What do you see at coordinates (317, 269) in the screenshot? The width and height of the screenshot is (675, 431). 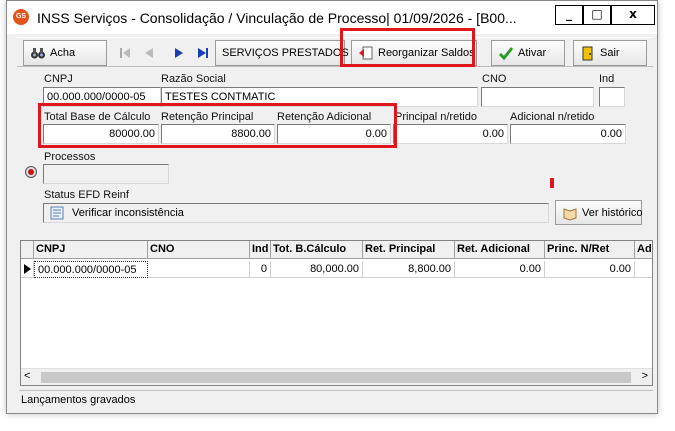 I see `table-cell-tot-bcalculo: 80,000.00` at bounding box center [317, 269].